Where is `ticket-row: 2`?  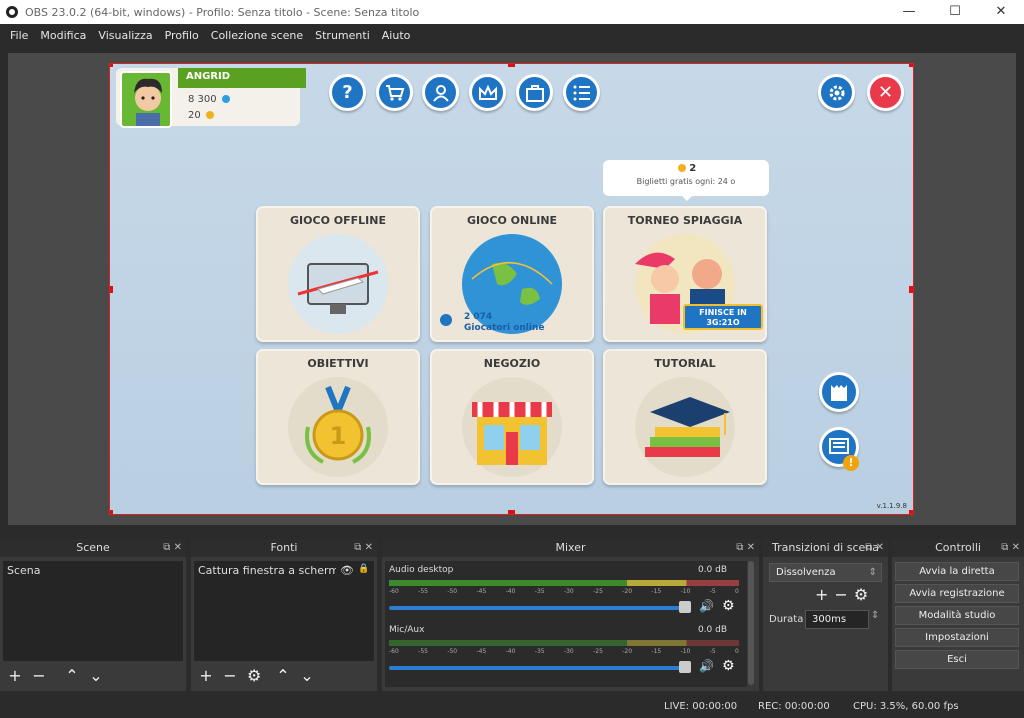 ticket-row: 2 is located at coordinates (686, 168).